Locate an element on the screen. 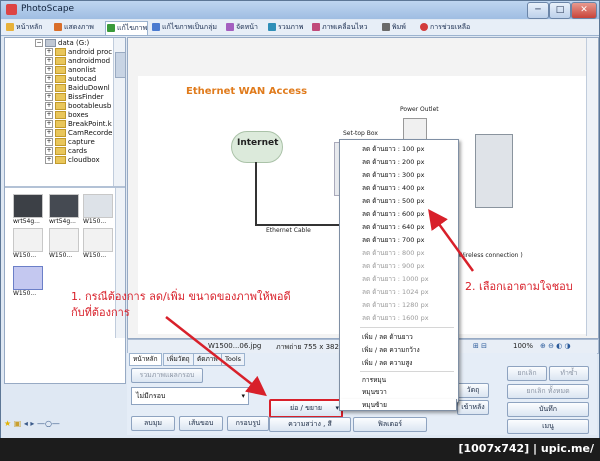  footer-text: [1007x742] | upic.me/ is located at coordinates (526, 448).